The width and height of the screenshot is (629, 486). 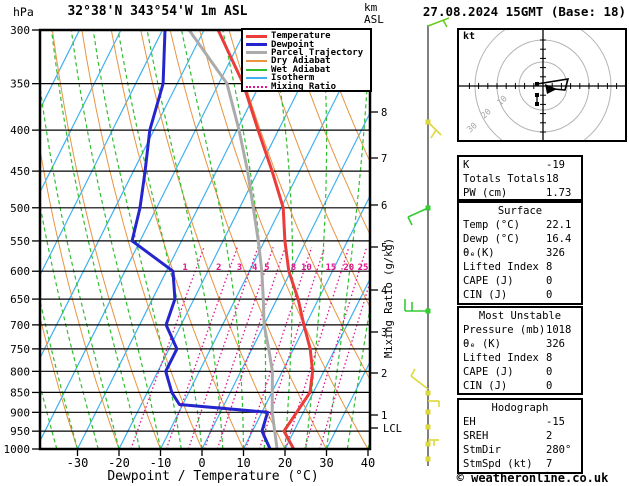 What do you see at coordinates (20, 208) in the screenshot?
I see `svg-text: 500` at bounding box center [20, 208].